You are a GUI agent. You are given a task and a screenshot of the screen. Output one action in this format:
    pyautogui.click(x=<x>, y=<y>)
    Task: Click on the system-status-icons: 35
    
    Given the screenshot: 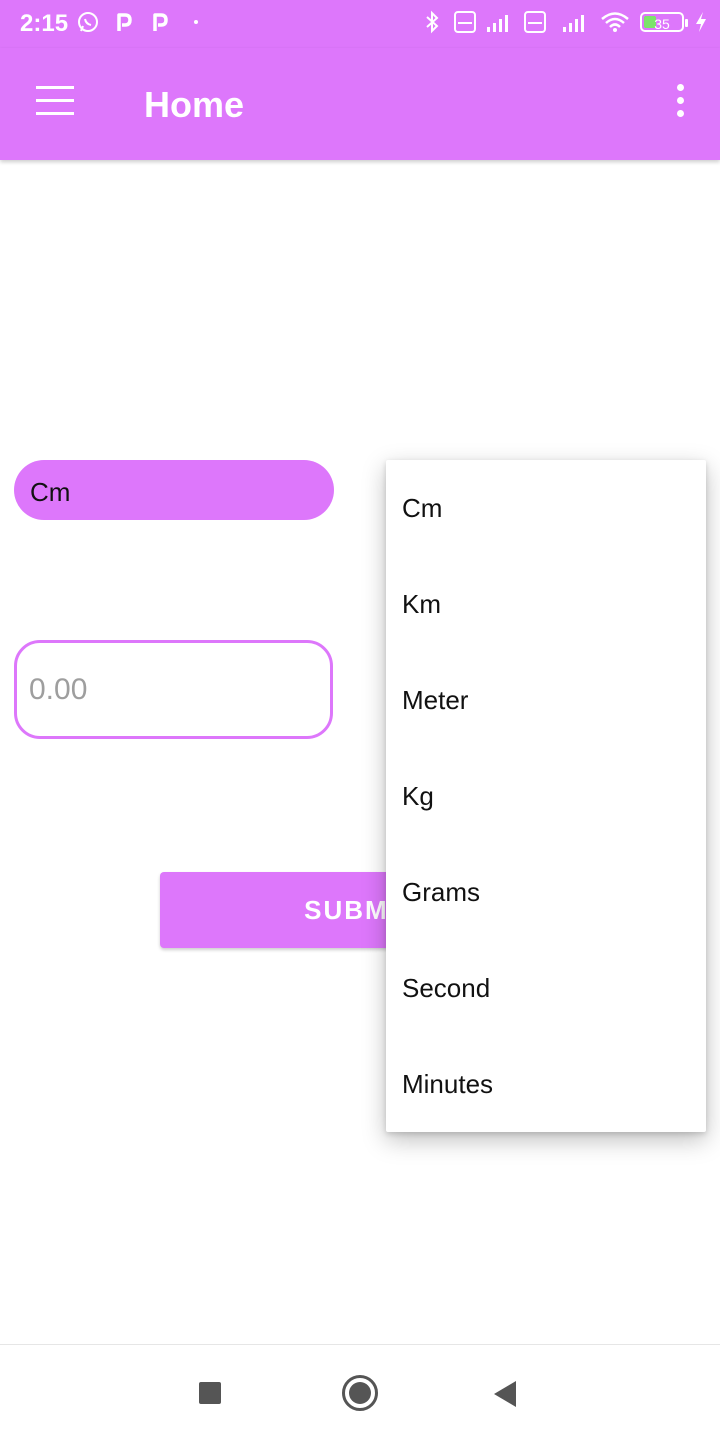 What is the action you would take?
    pyautogui.click(x=564, y=22)
    